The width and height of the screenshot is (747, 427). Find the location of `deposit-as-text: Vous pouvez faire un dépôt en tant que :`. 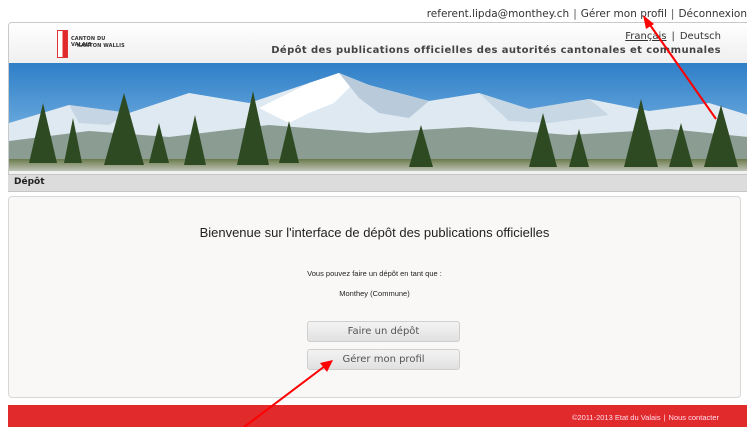

deposit-as-text: Vous pouvez faire un dépôt en tant que : is located at coordinates (374, 273).